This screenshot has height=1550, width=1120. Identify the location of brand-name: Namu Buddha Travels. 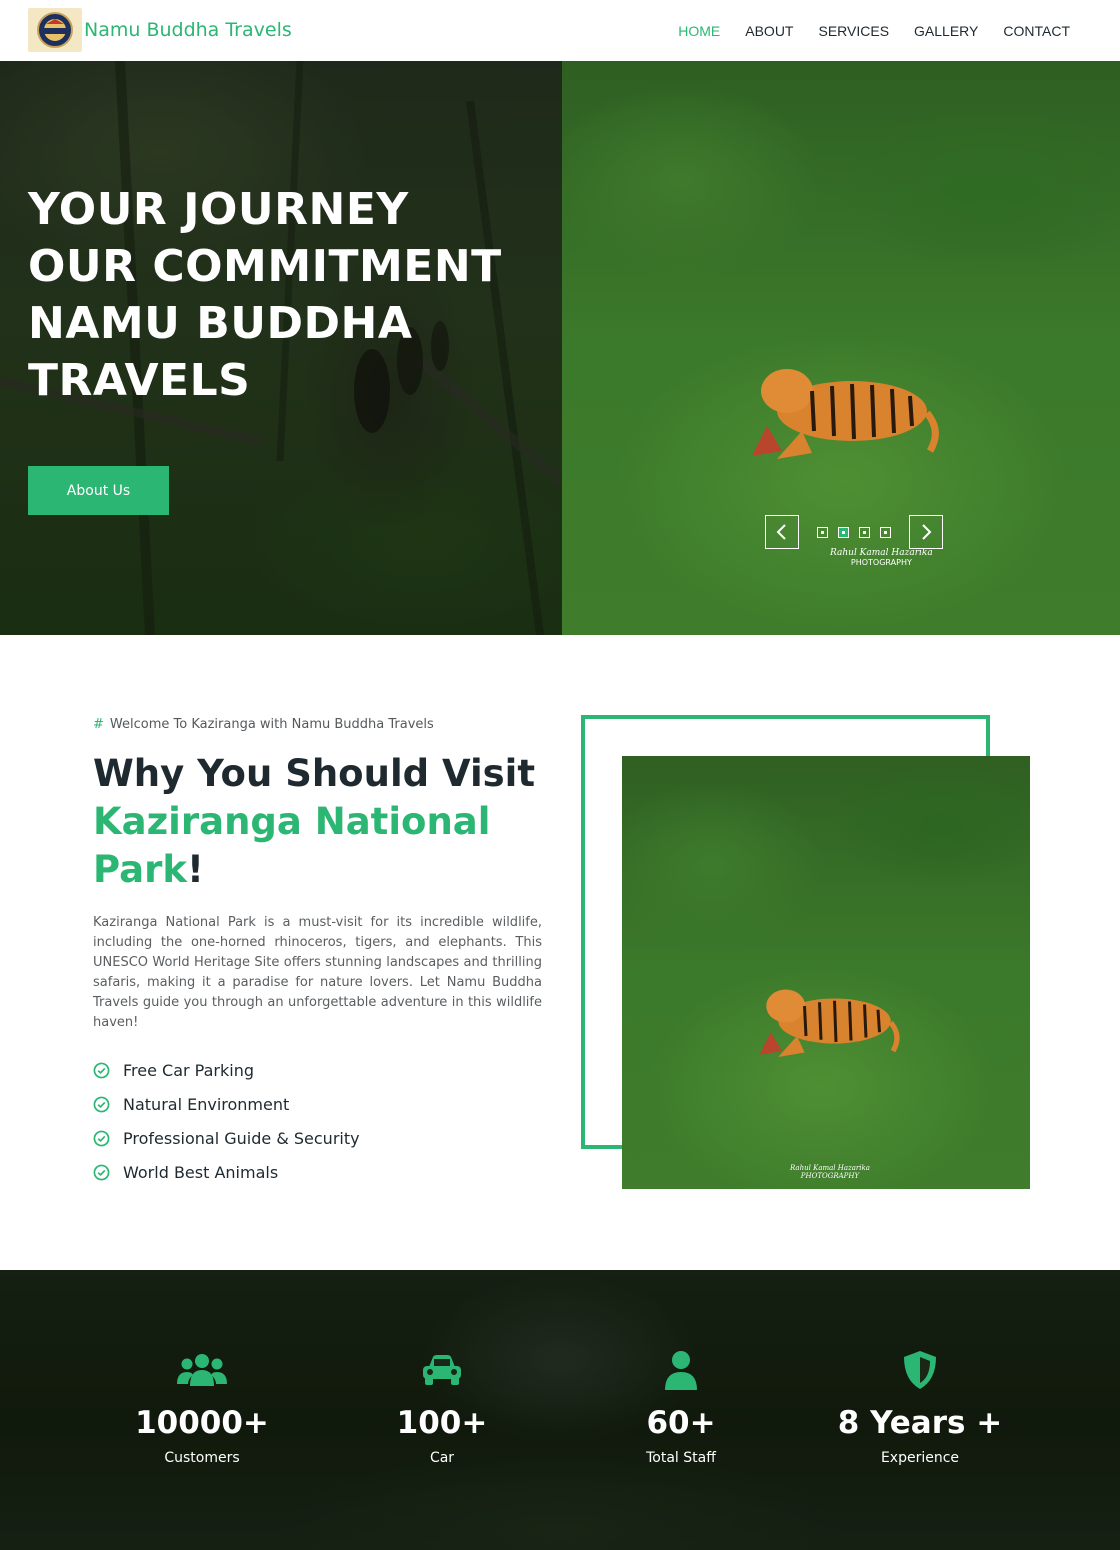
(188, 30).